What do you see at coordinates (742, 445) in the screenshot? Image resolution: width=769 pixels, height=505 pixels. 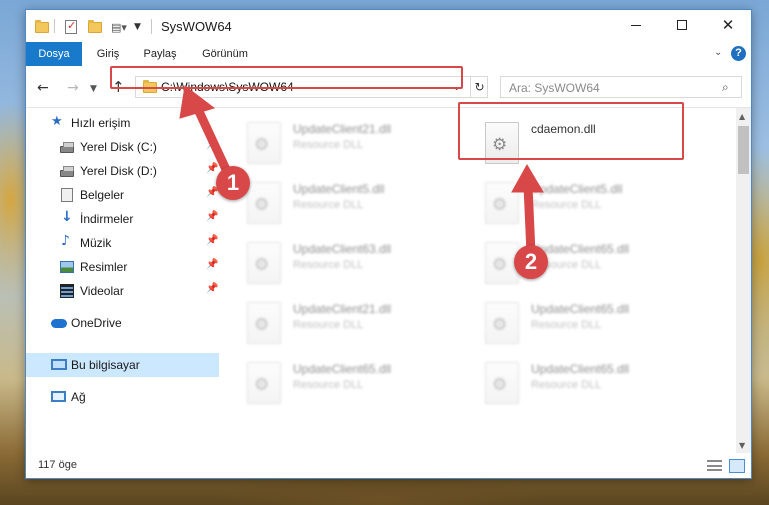 I see `scroll-down-icon: ▼` at bounding box center [742, 445].